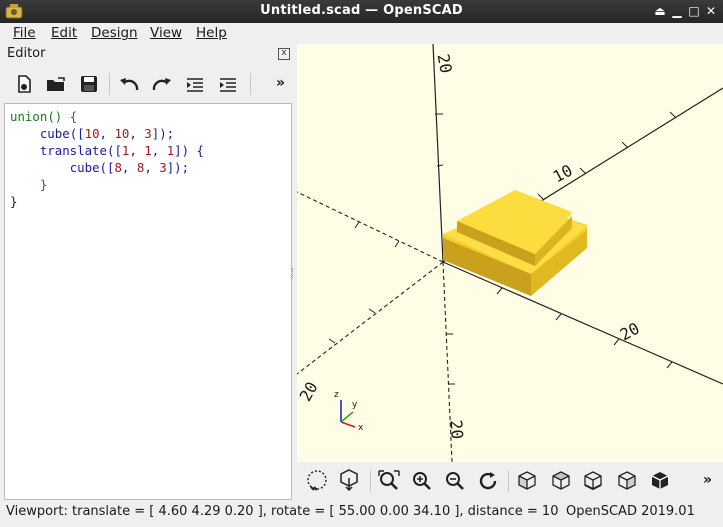 The image size is (723, 527). I want to click on gizmo-z-label: z, so click(336, 395).